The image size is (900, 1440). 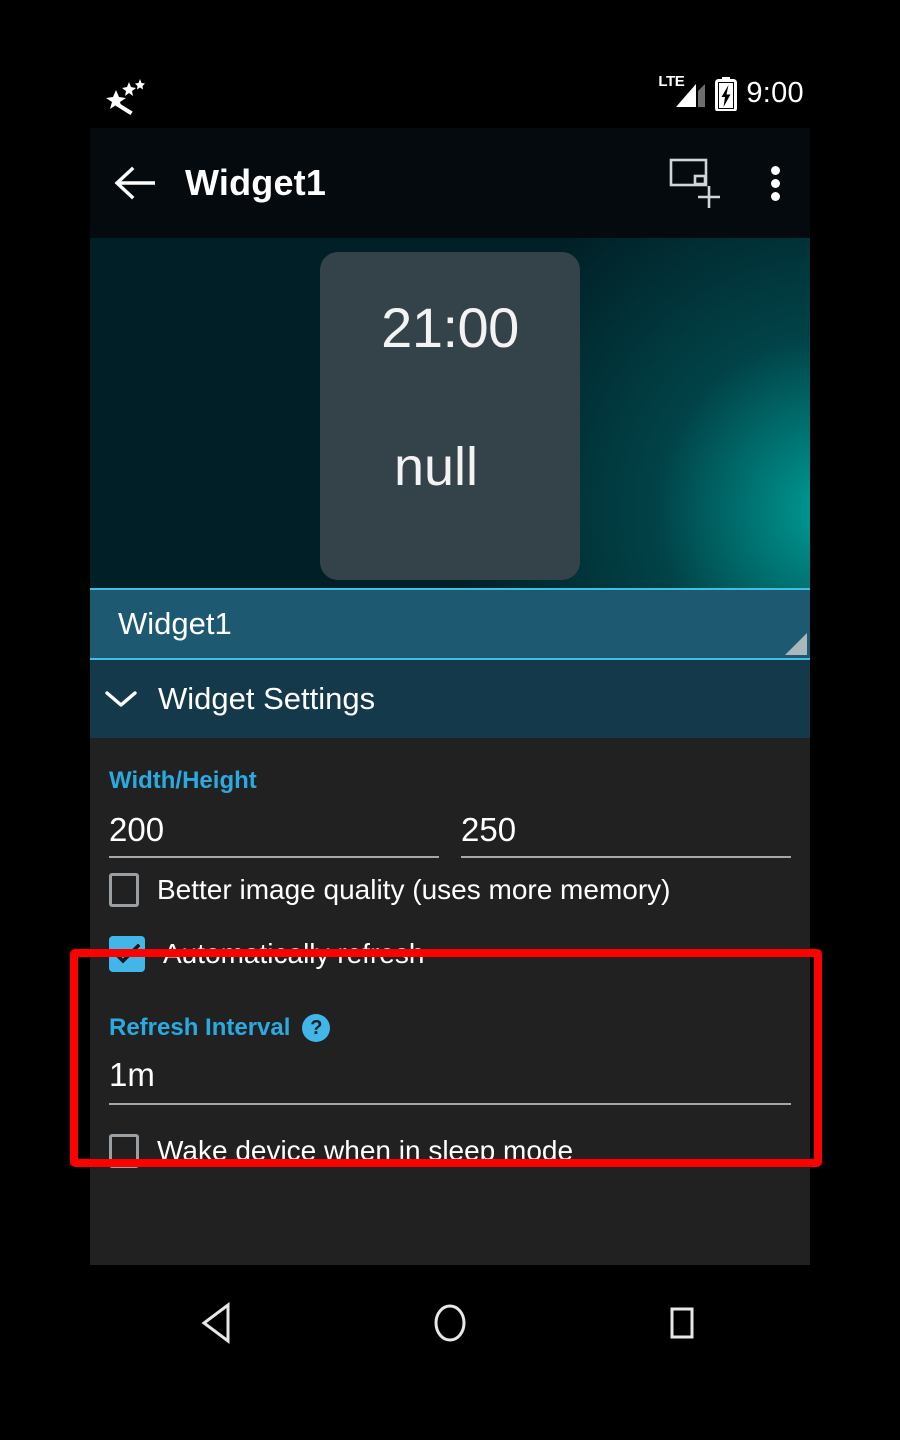 What do you see at coordinates (450, 416) in the screenshot?
I see `widget-preview-card: 21:00 null` at bounding box center [450, 416].